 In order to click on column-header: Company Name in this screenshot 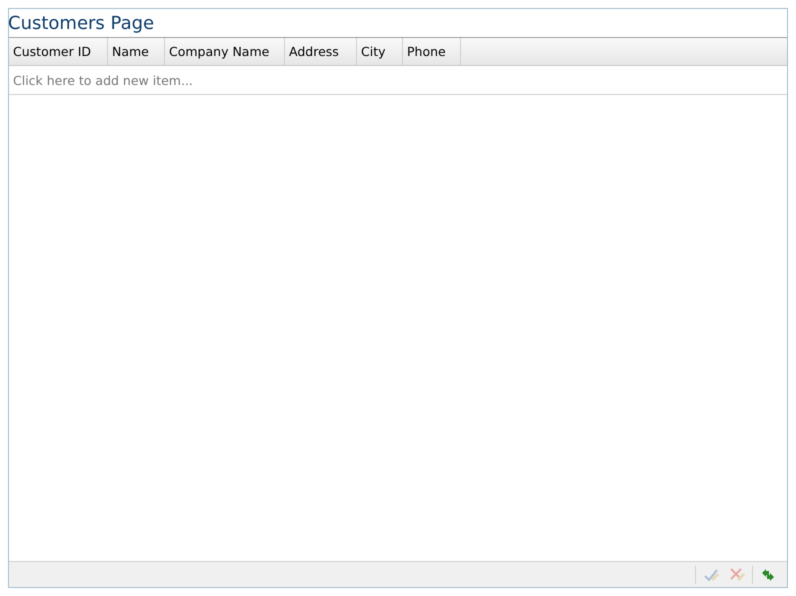, I will do `click(225, 51)`.